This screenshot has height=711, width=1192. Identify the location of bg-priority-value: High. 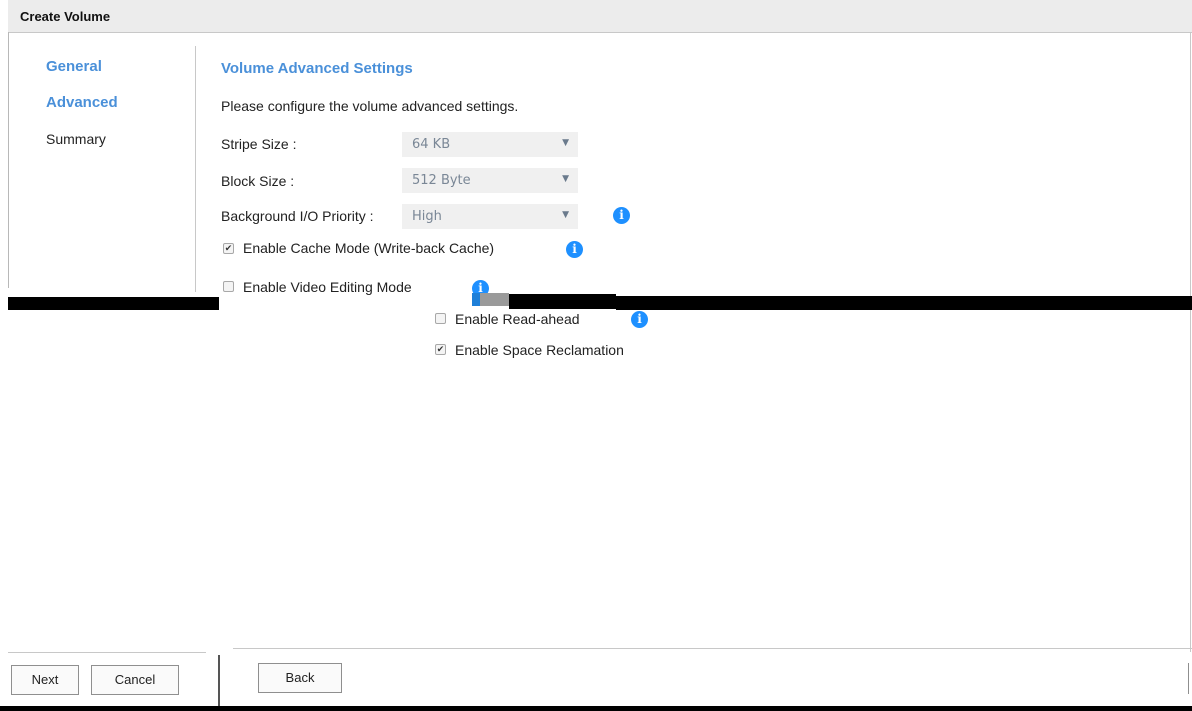
(427, 216).